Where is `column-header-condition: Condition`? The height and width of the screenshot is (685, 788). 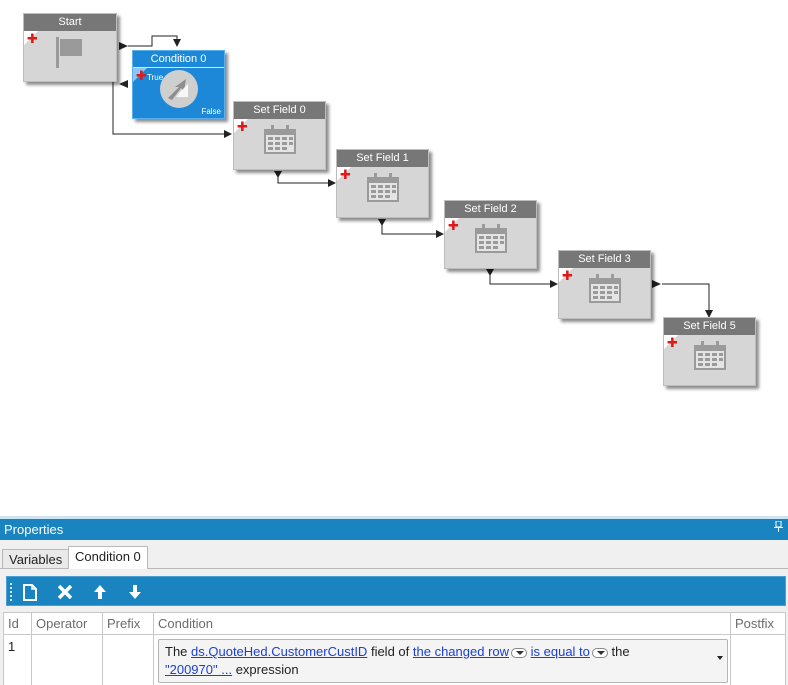 column-header-condition: Condition is located at coordinates (442, 624).